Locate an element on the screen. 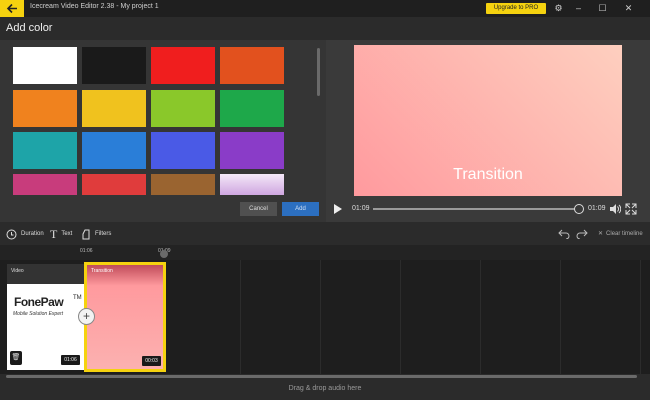  clip-label: Transition is located at coordinates (102, 271).